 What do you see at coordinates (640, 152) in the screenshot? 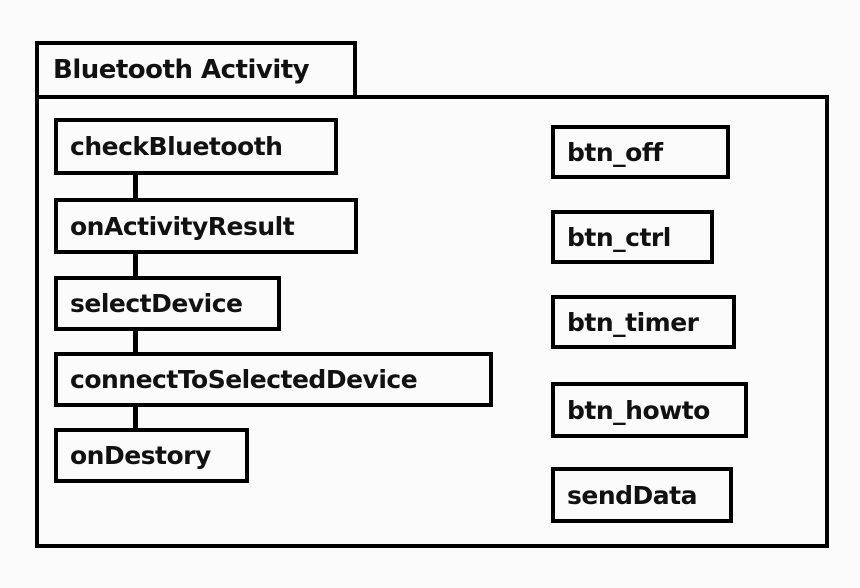
I see `button-btn-off: btn_off` at bounding box center [640, 152].